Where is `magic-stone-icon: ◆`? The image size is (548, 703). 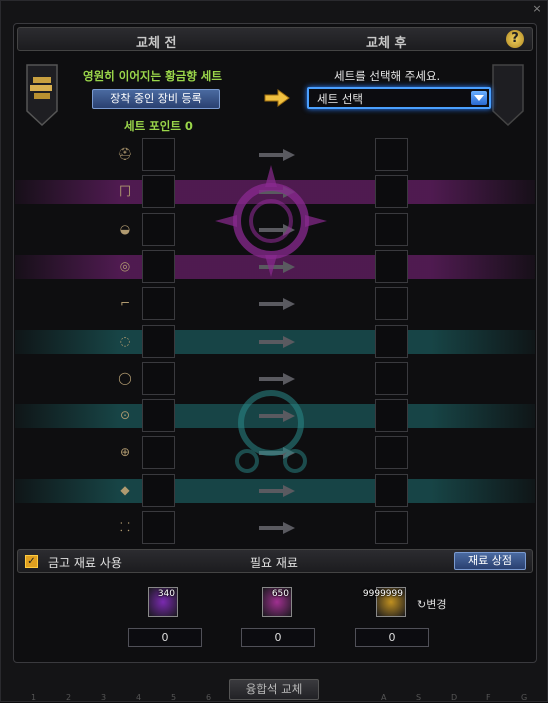
magic-stone-icon: ◆ is located at coordinates (125, 490).